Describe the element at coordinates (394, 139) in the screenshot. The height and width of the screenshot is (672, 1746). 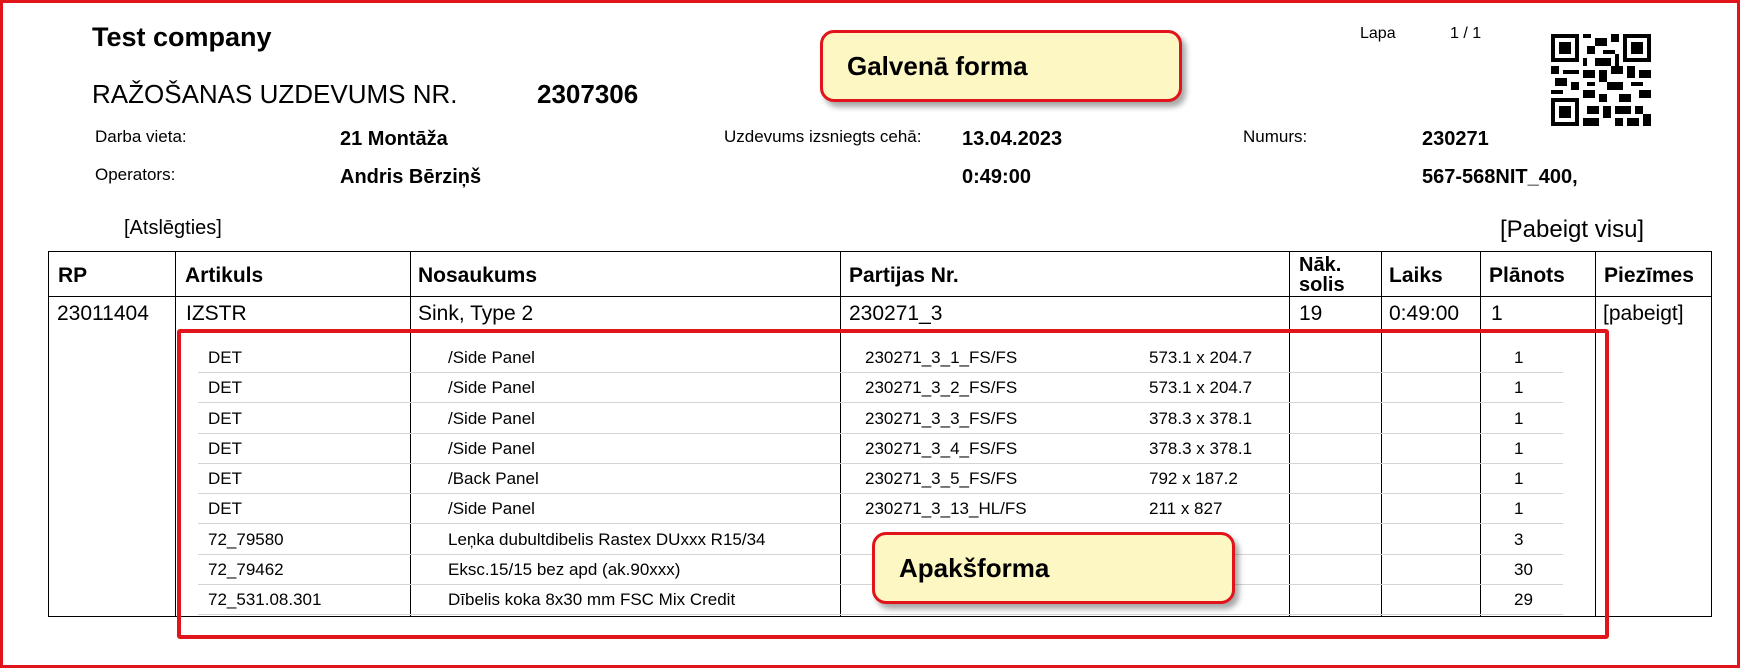
I see `workplace-value: 21 Montāža` at that location.